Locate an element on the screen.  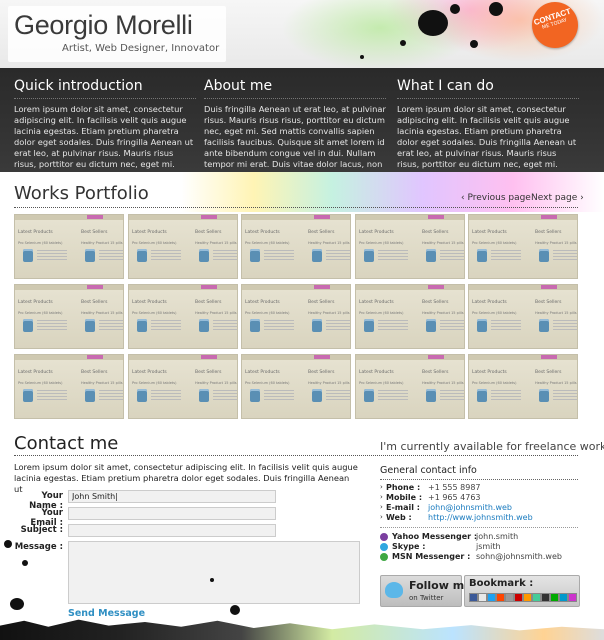
follow-sub-label: on Twitter is located at coordinates (426, 598).